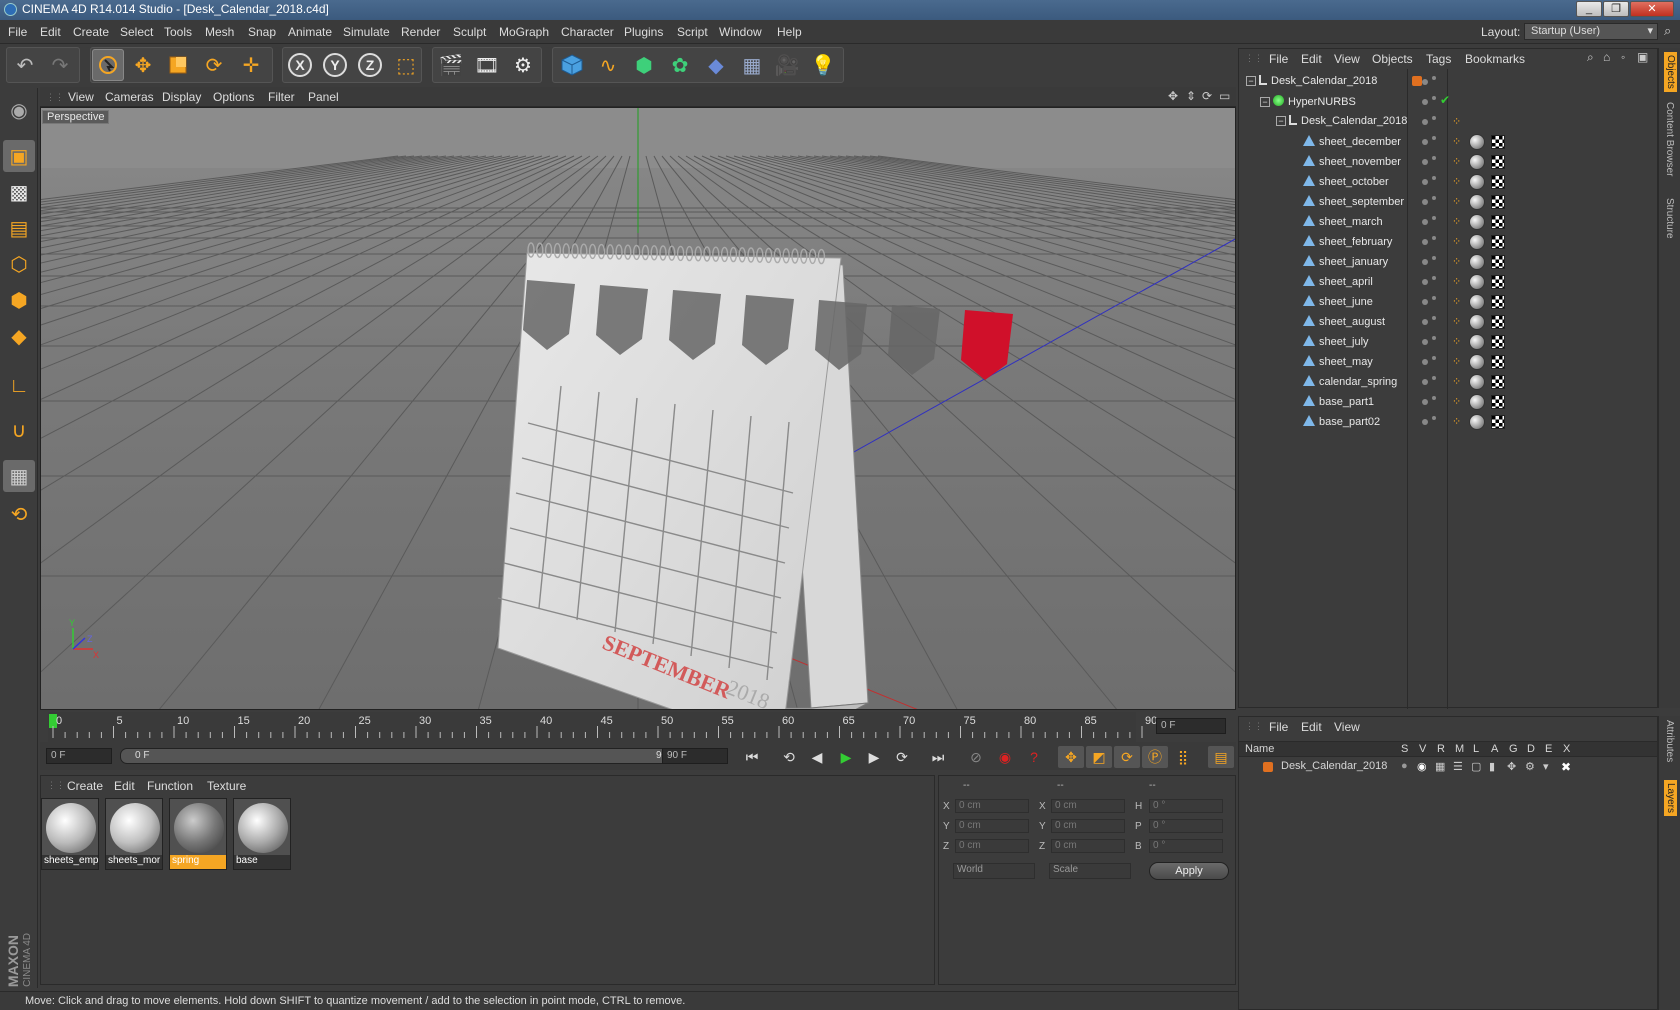  I want to click on next-key-icon: ⟳, so click(902, 757).